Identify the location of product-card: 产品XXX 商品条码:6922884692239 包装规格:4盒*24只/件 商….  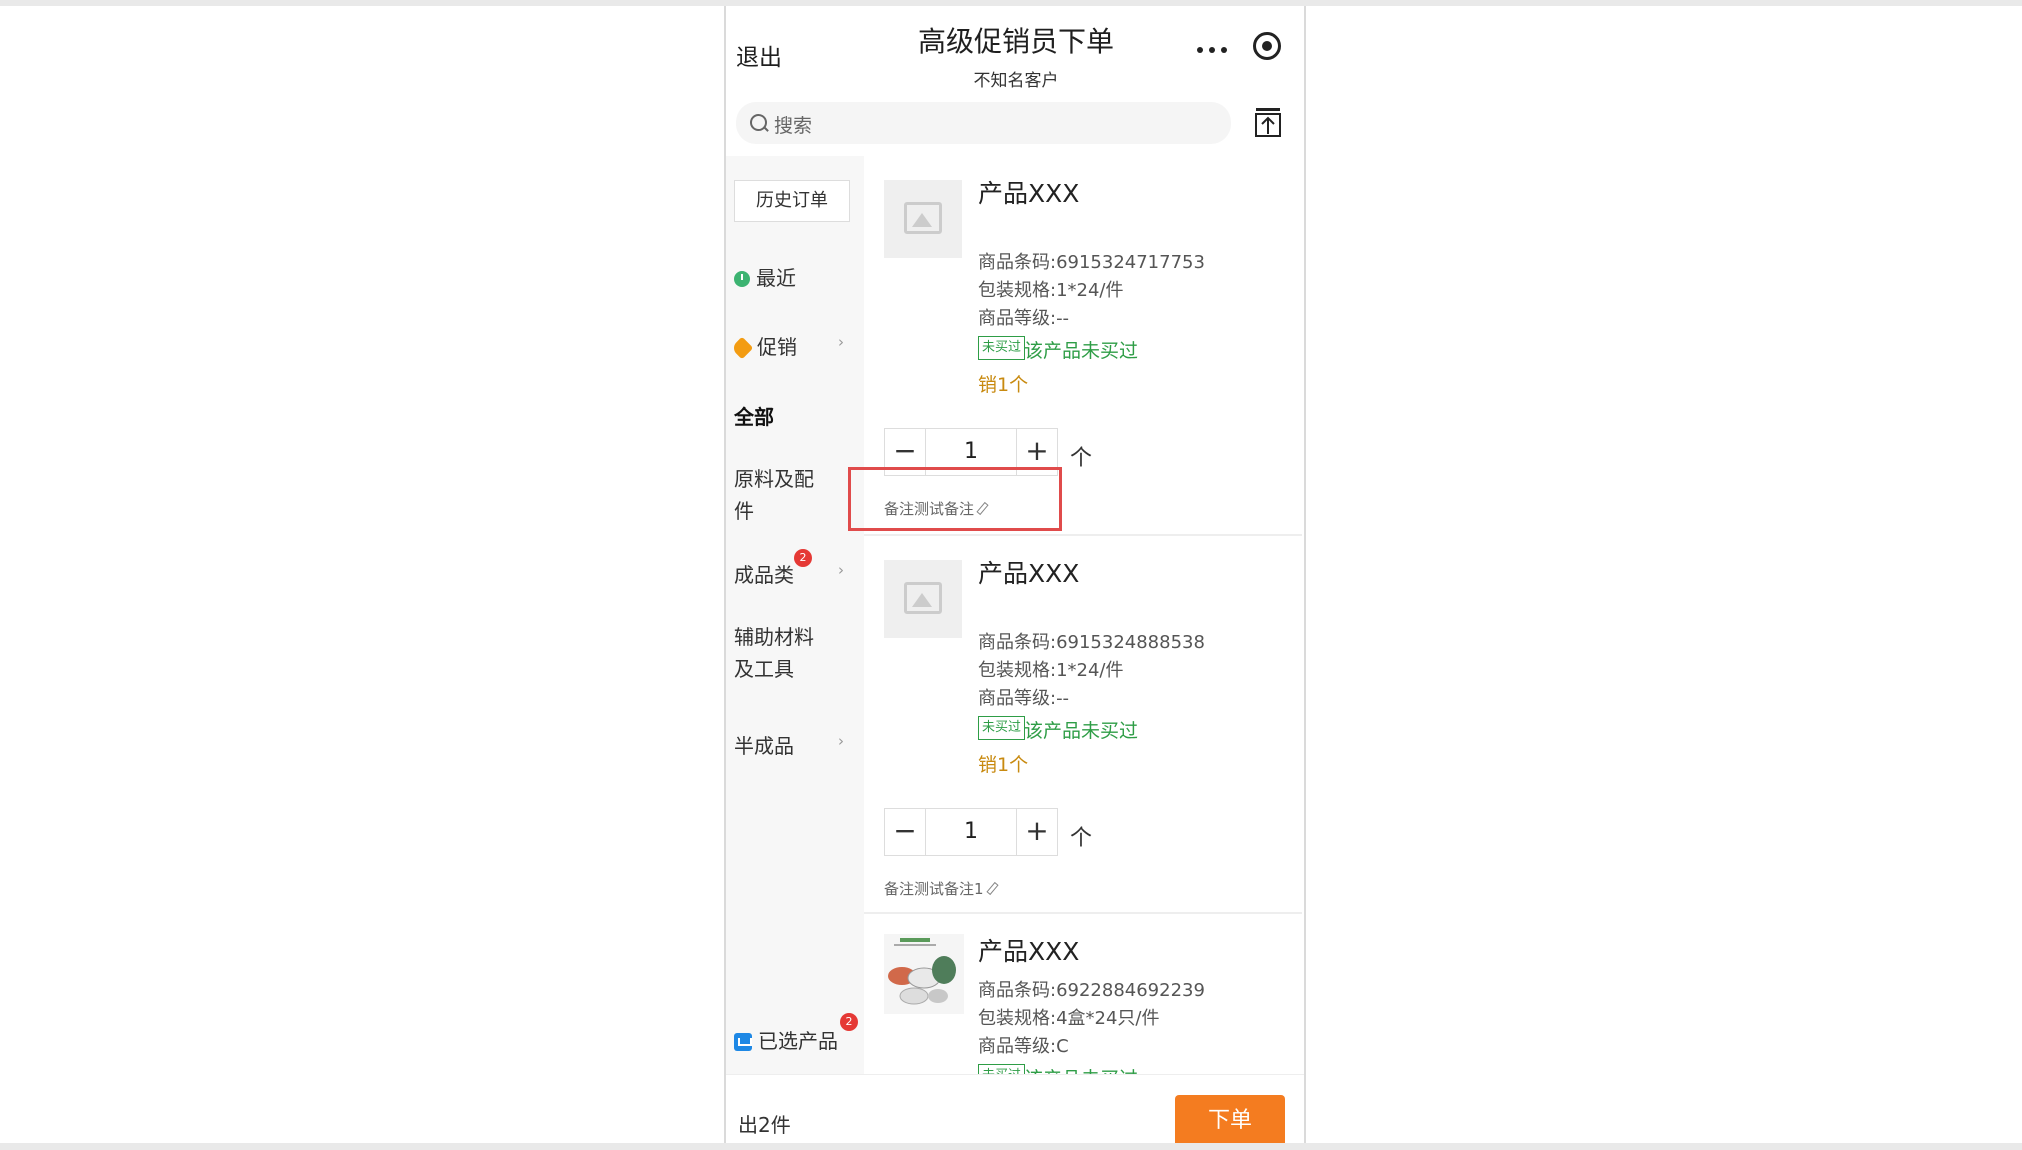
(1083, 994).